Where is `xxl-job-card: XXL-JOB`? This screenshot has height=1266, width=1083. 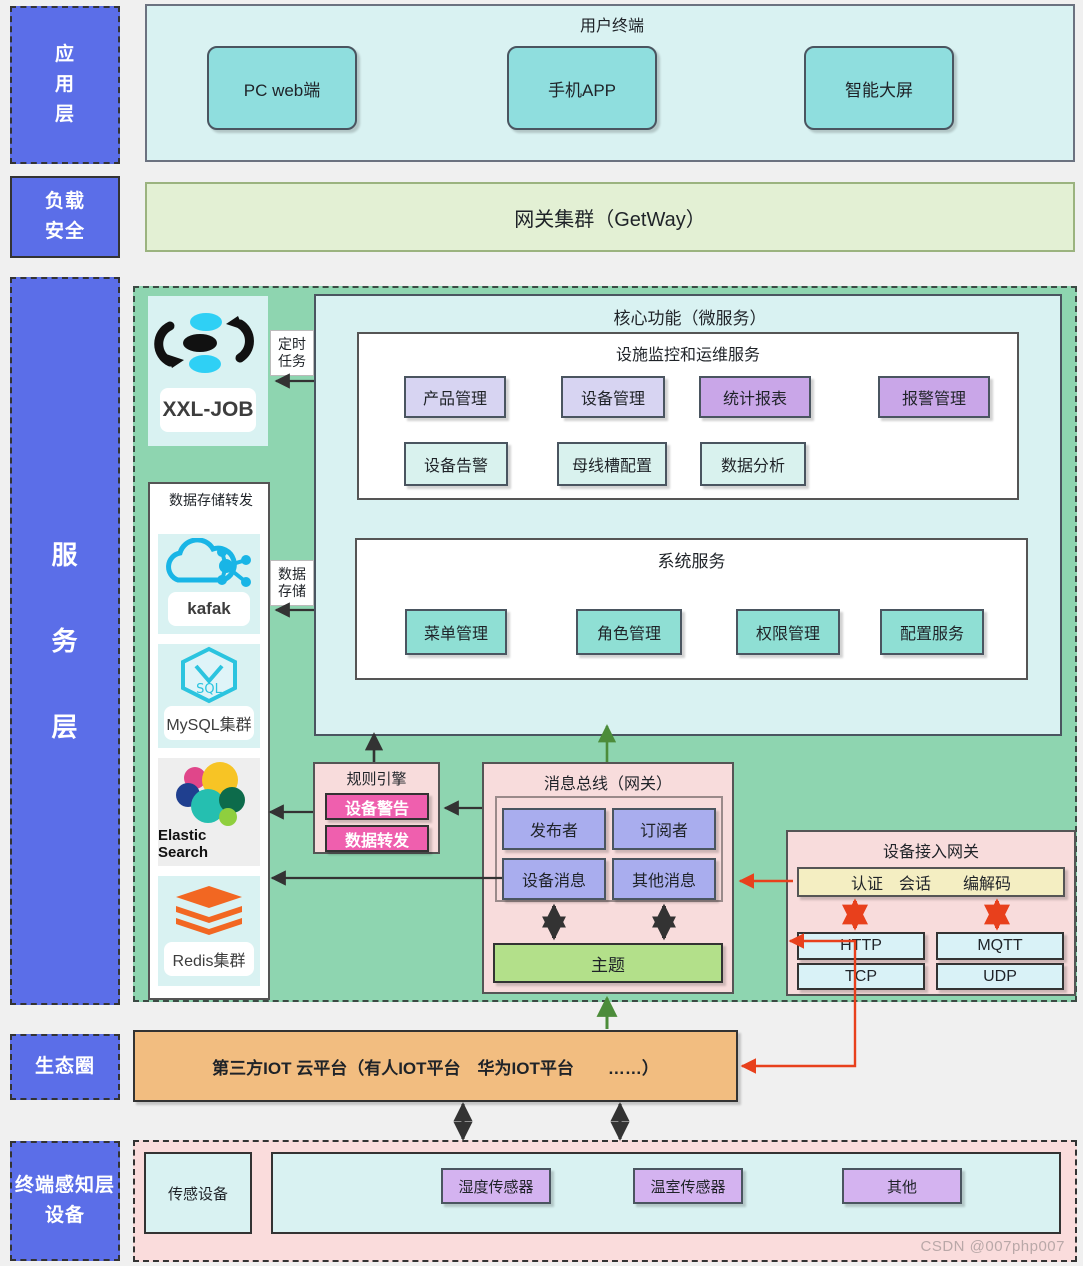 xxl-job-card: XXL-JOB is located at coordinates (208, 371).